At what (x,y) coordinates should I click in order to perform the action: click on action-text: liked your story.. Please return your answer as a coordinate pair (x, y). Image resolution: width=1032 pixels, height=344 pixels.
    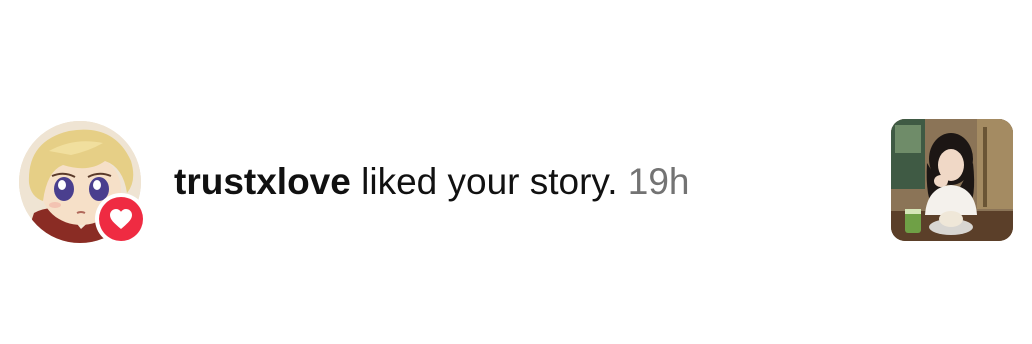
    Looking at the image, I should click on (489, 181).